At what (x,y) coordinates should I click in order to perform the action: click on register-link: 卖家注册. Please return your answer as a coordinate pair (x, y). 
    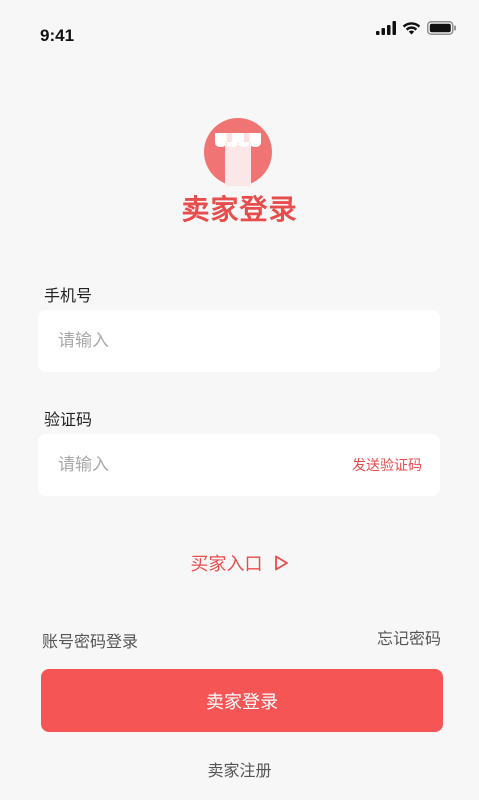
    Looking at the image, I should click on (239, 769).